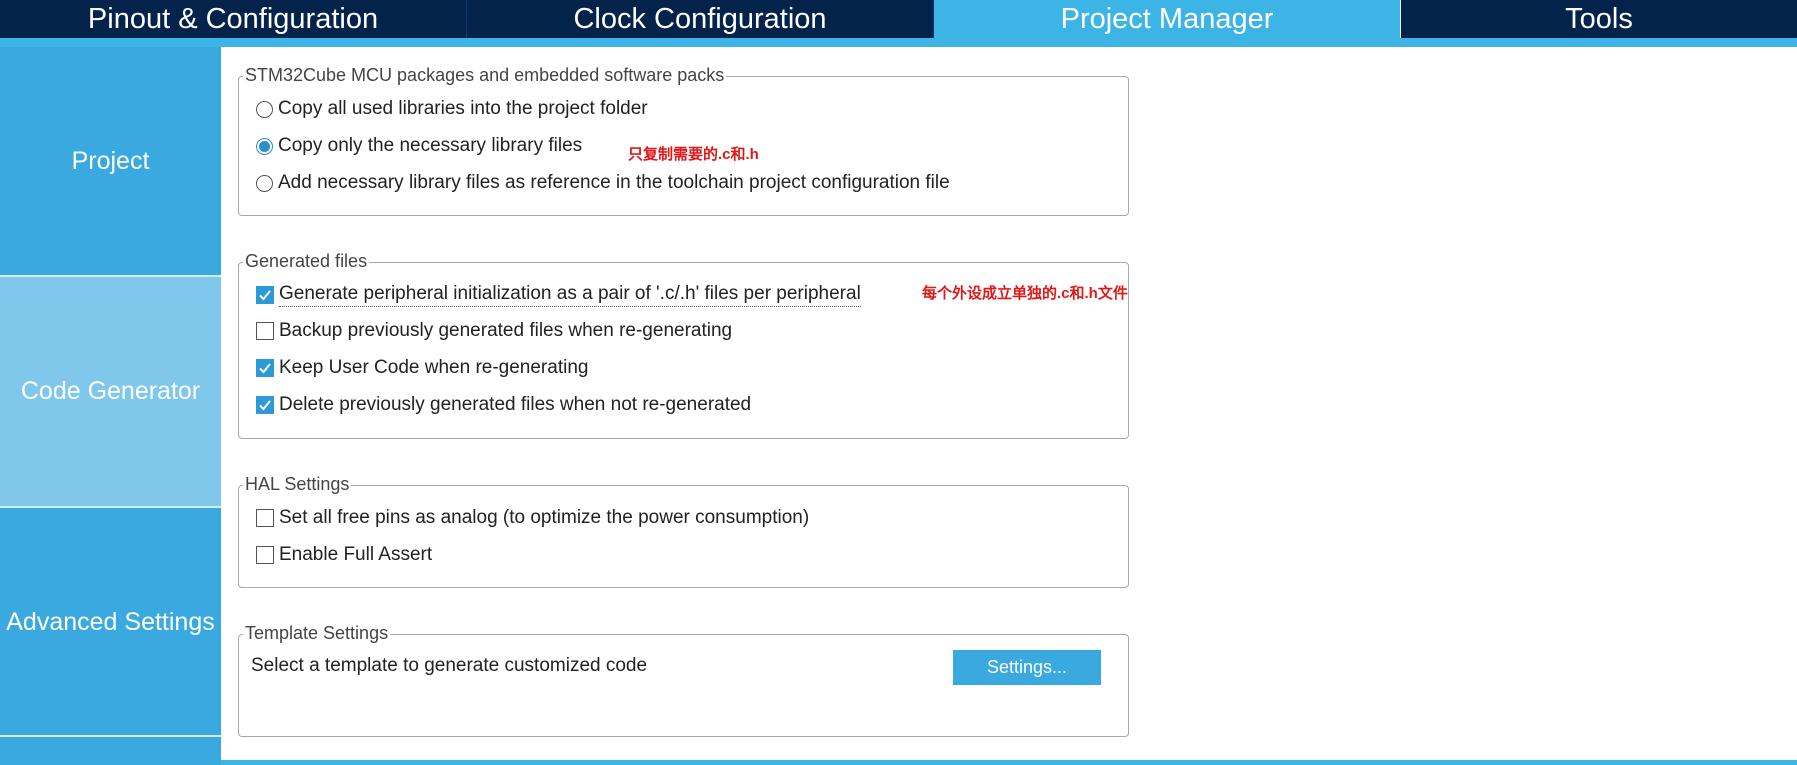  What do you see at coordinates (1599, 19) in the screenshot?
I see `tab-tools: Tools` at bounding box center [1599, 19].